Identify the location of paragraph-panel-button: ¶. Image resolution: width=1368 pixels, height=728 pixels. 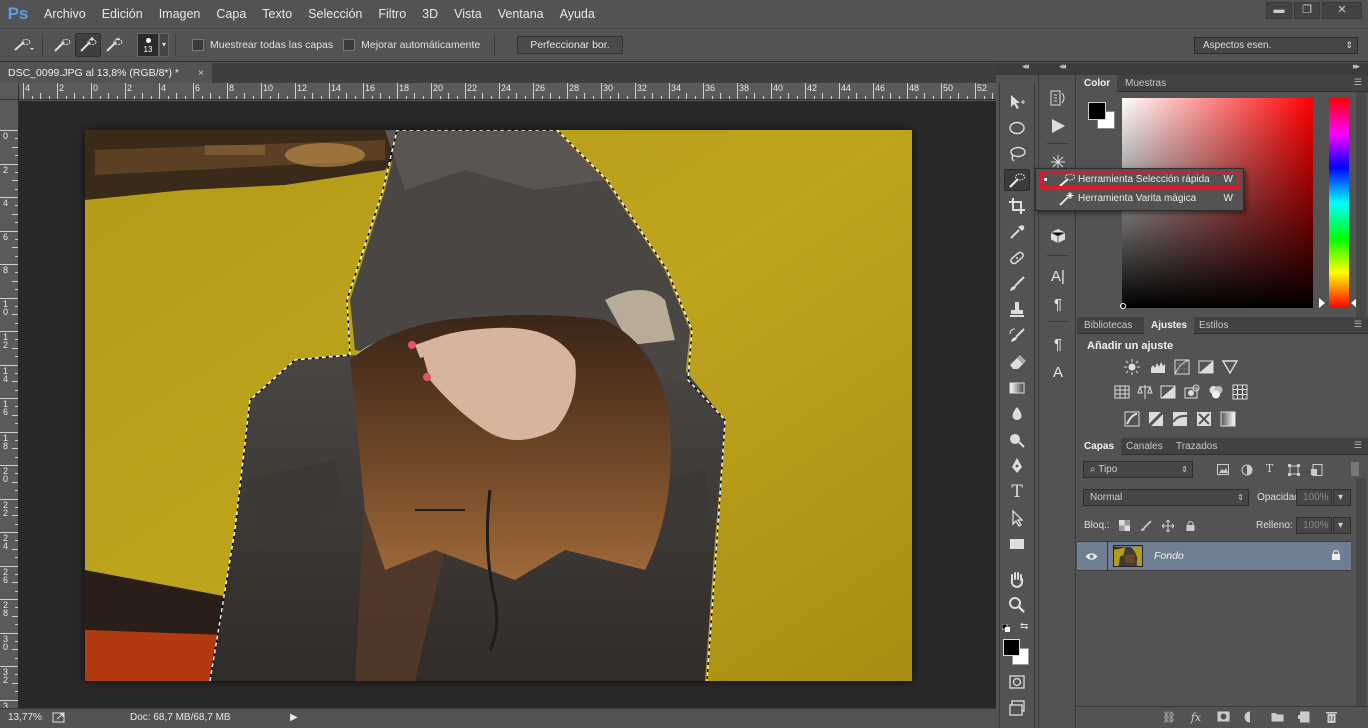
(1058, 304).